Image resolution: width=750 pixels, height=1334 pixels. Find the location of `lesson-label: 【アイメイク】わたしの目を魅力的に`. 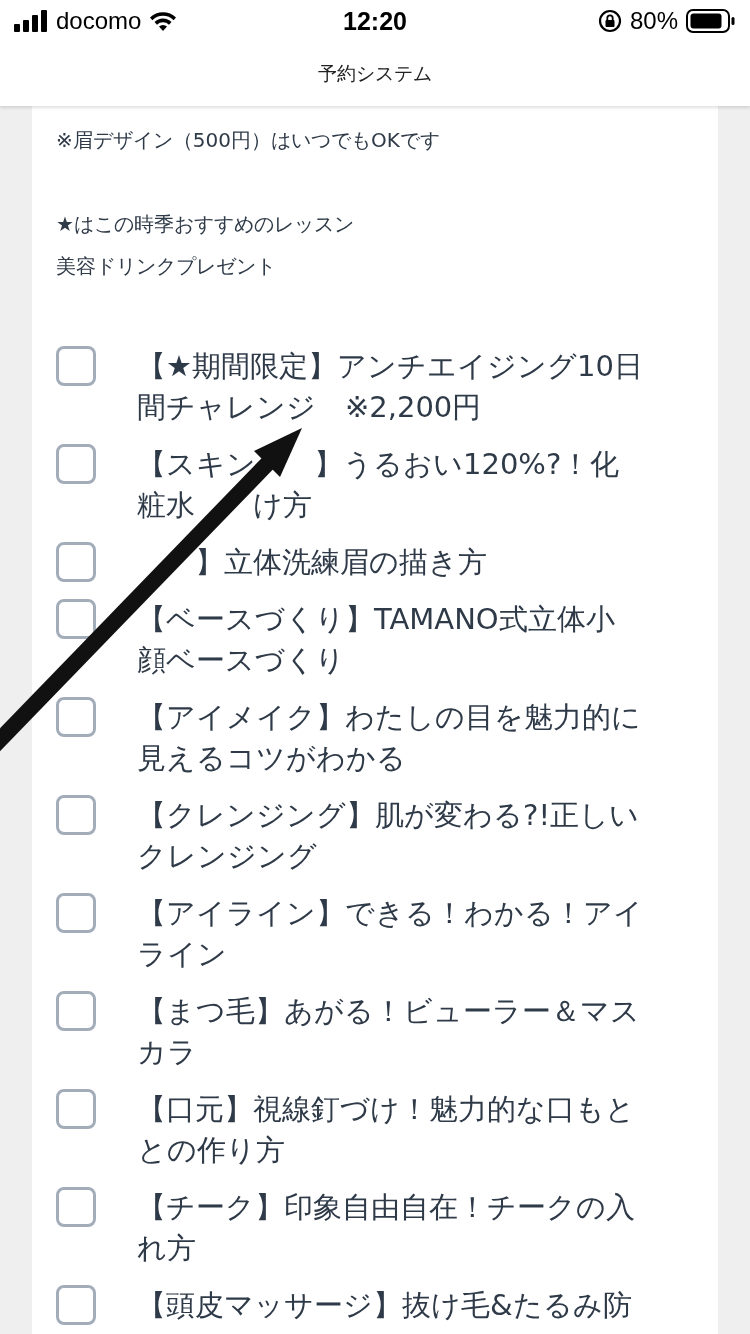

lesson-label: 【アイメイク】わたしの目を魅力的に is located at coordinates (389, 717).